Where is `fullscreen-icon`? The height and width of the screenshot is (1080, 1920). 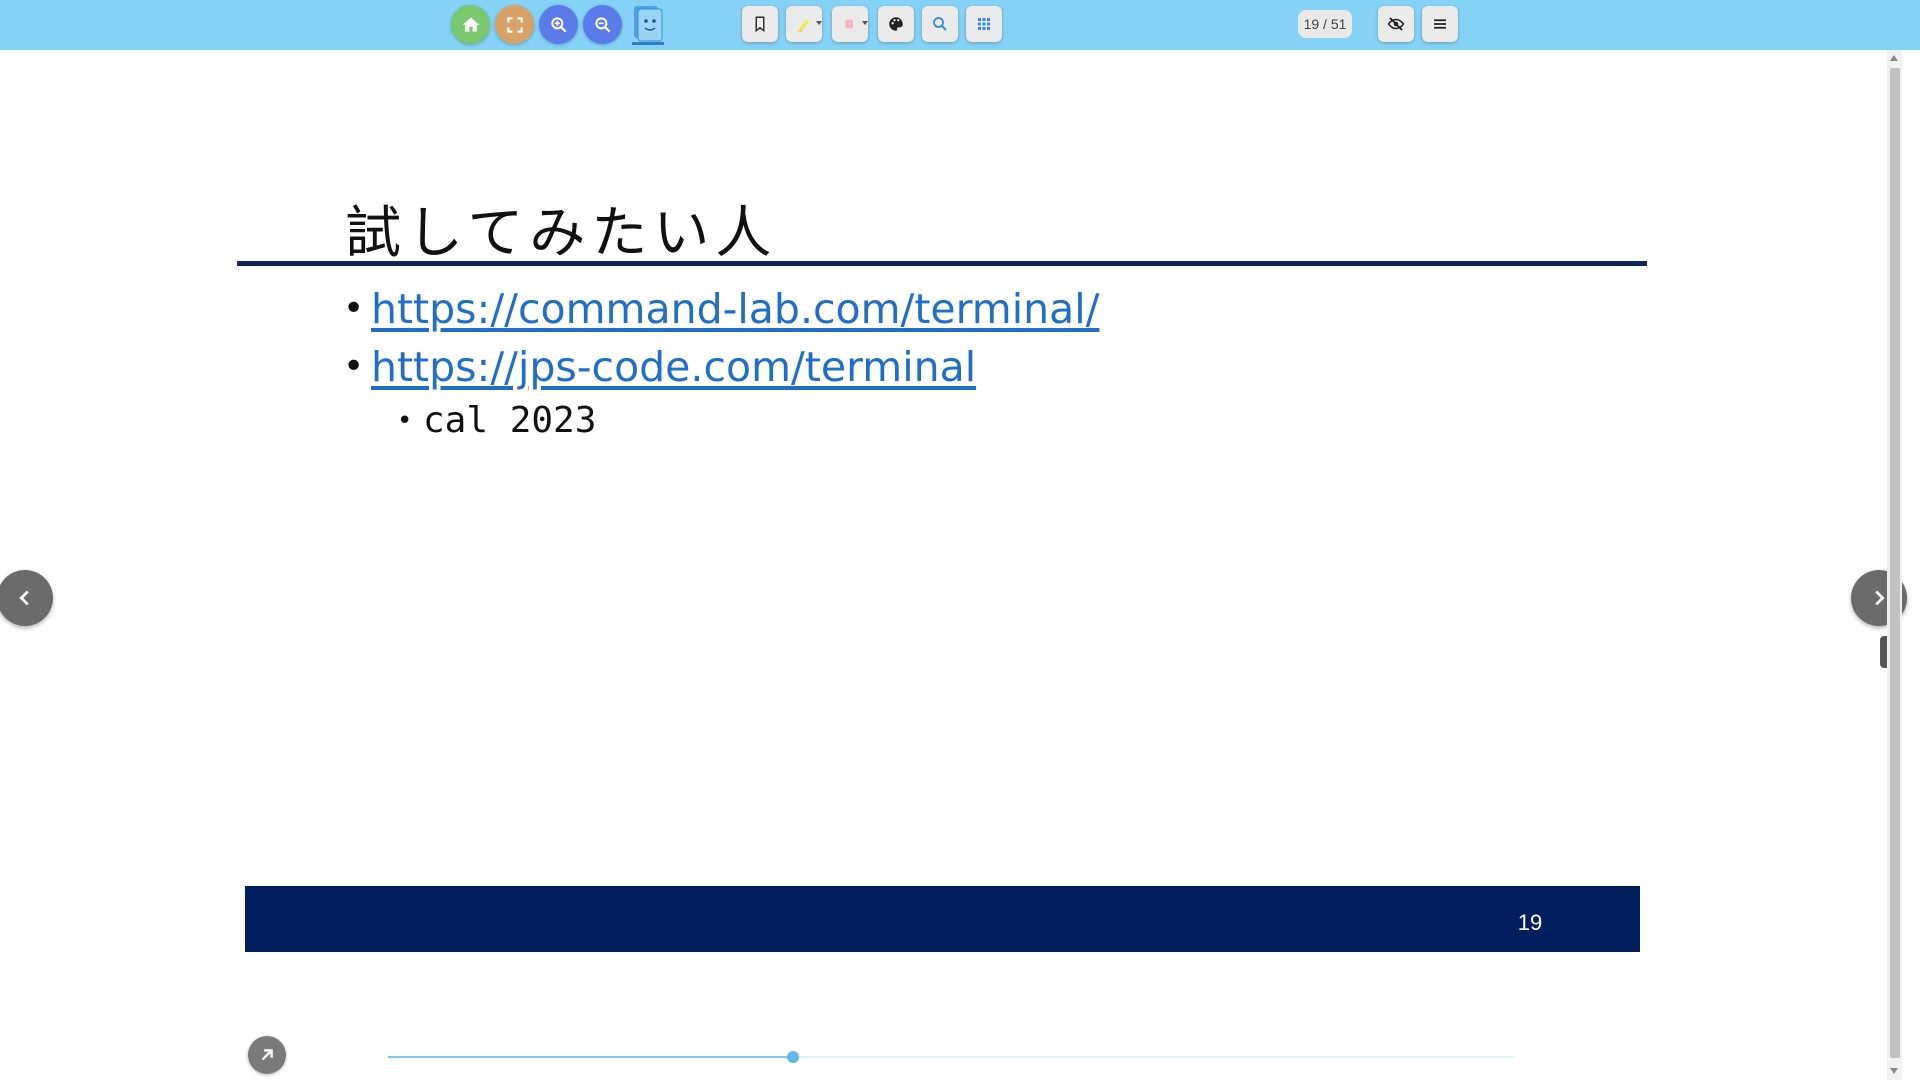 fullscreen-icon is located at coordinates (514, 24).